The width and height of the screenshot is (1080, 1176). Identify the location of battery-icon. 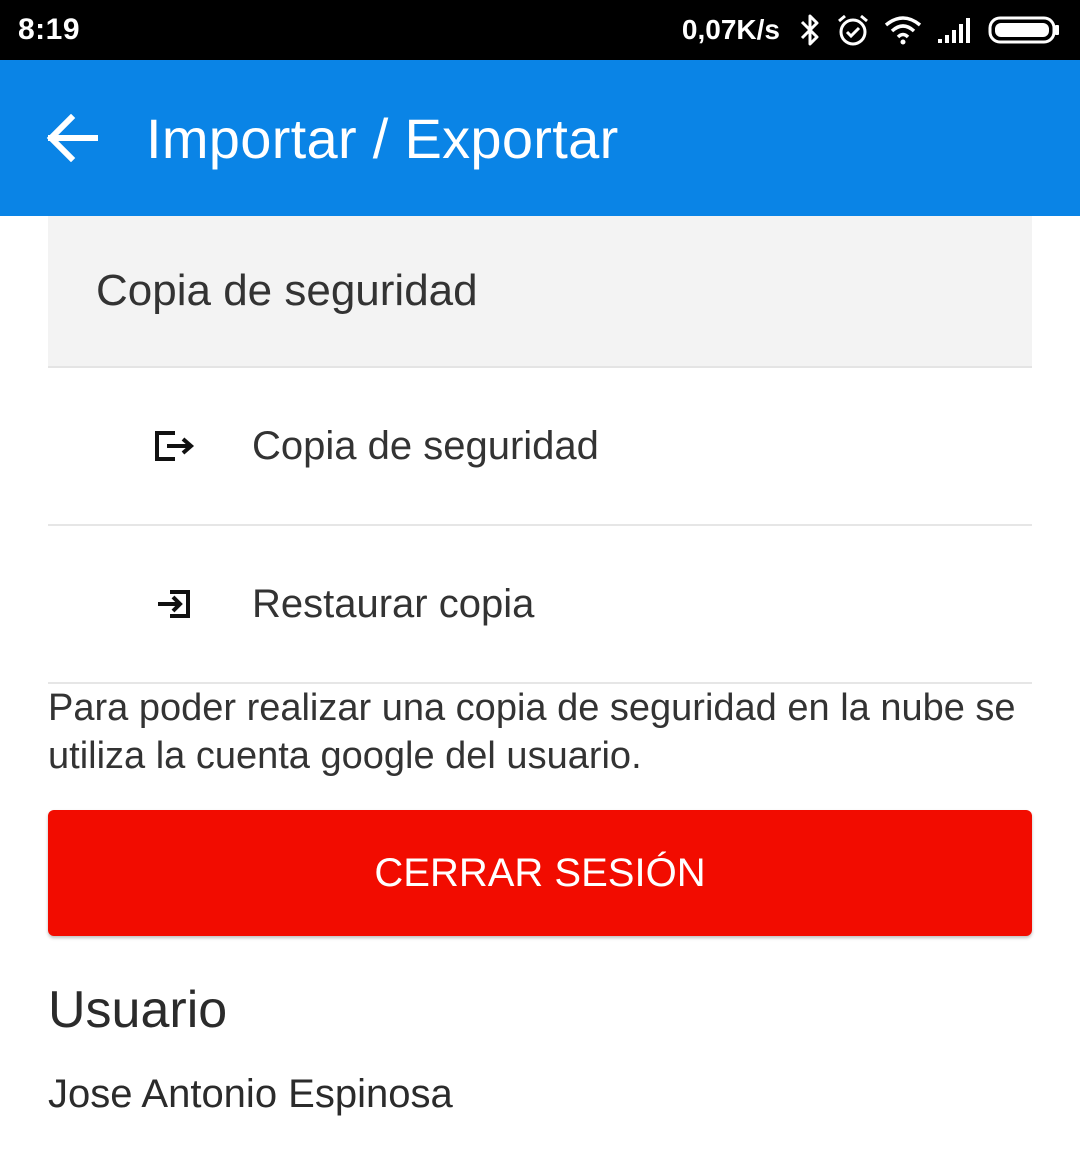
(1025, 30).